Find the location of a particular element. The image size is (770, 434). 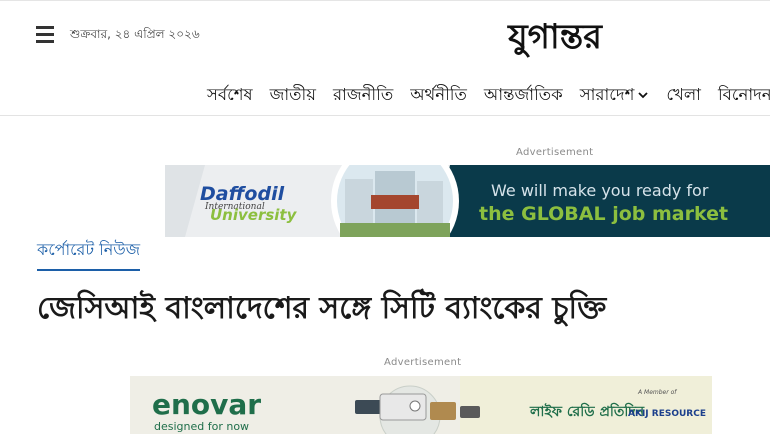

ad2-subtitle: designed for now is located at coordinates (201, 426).